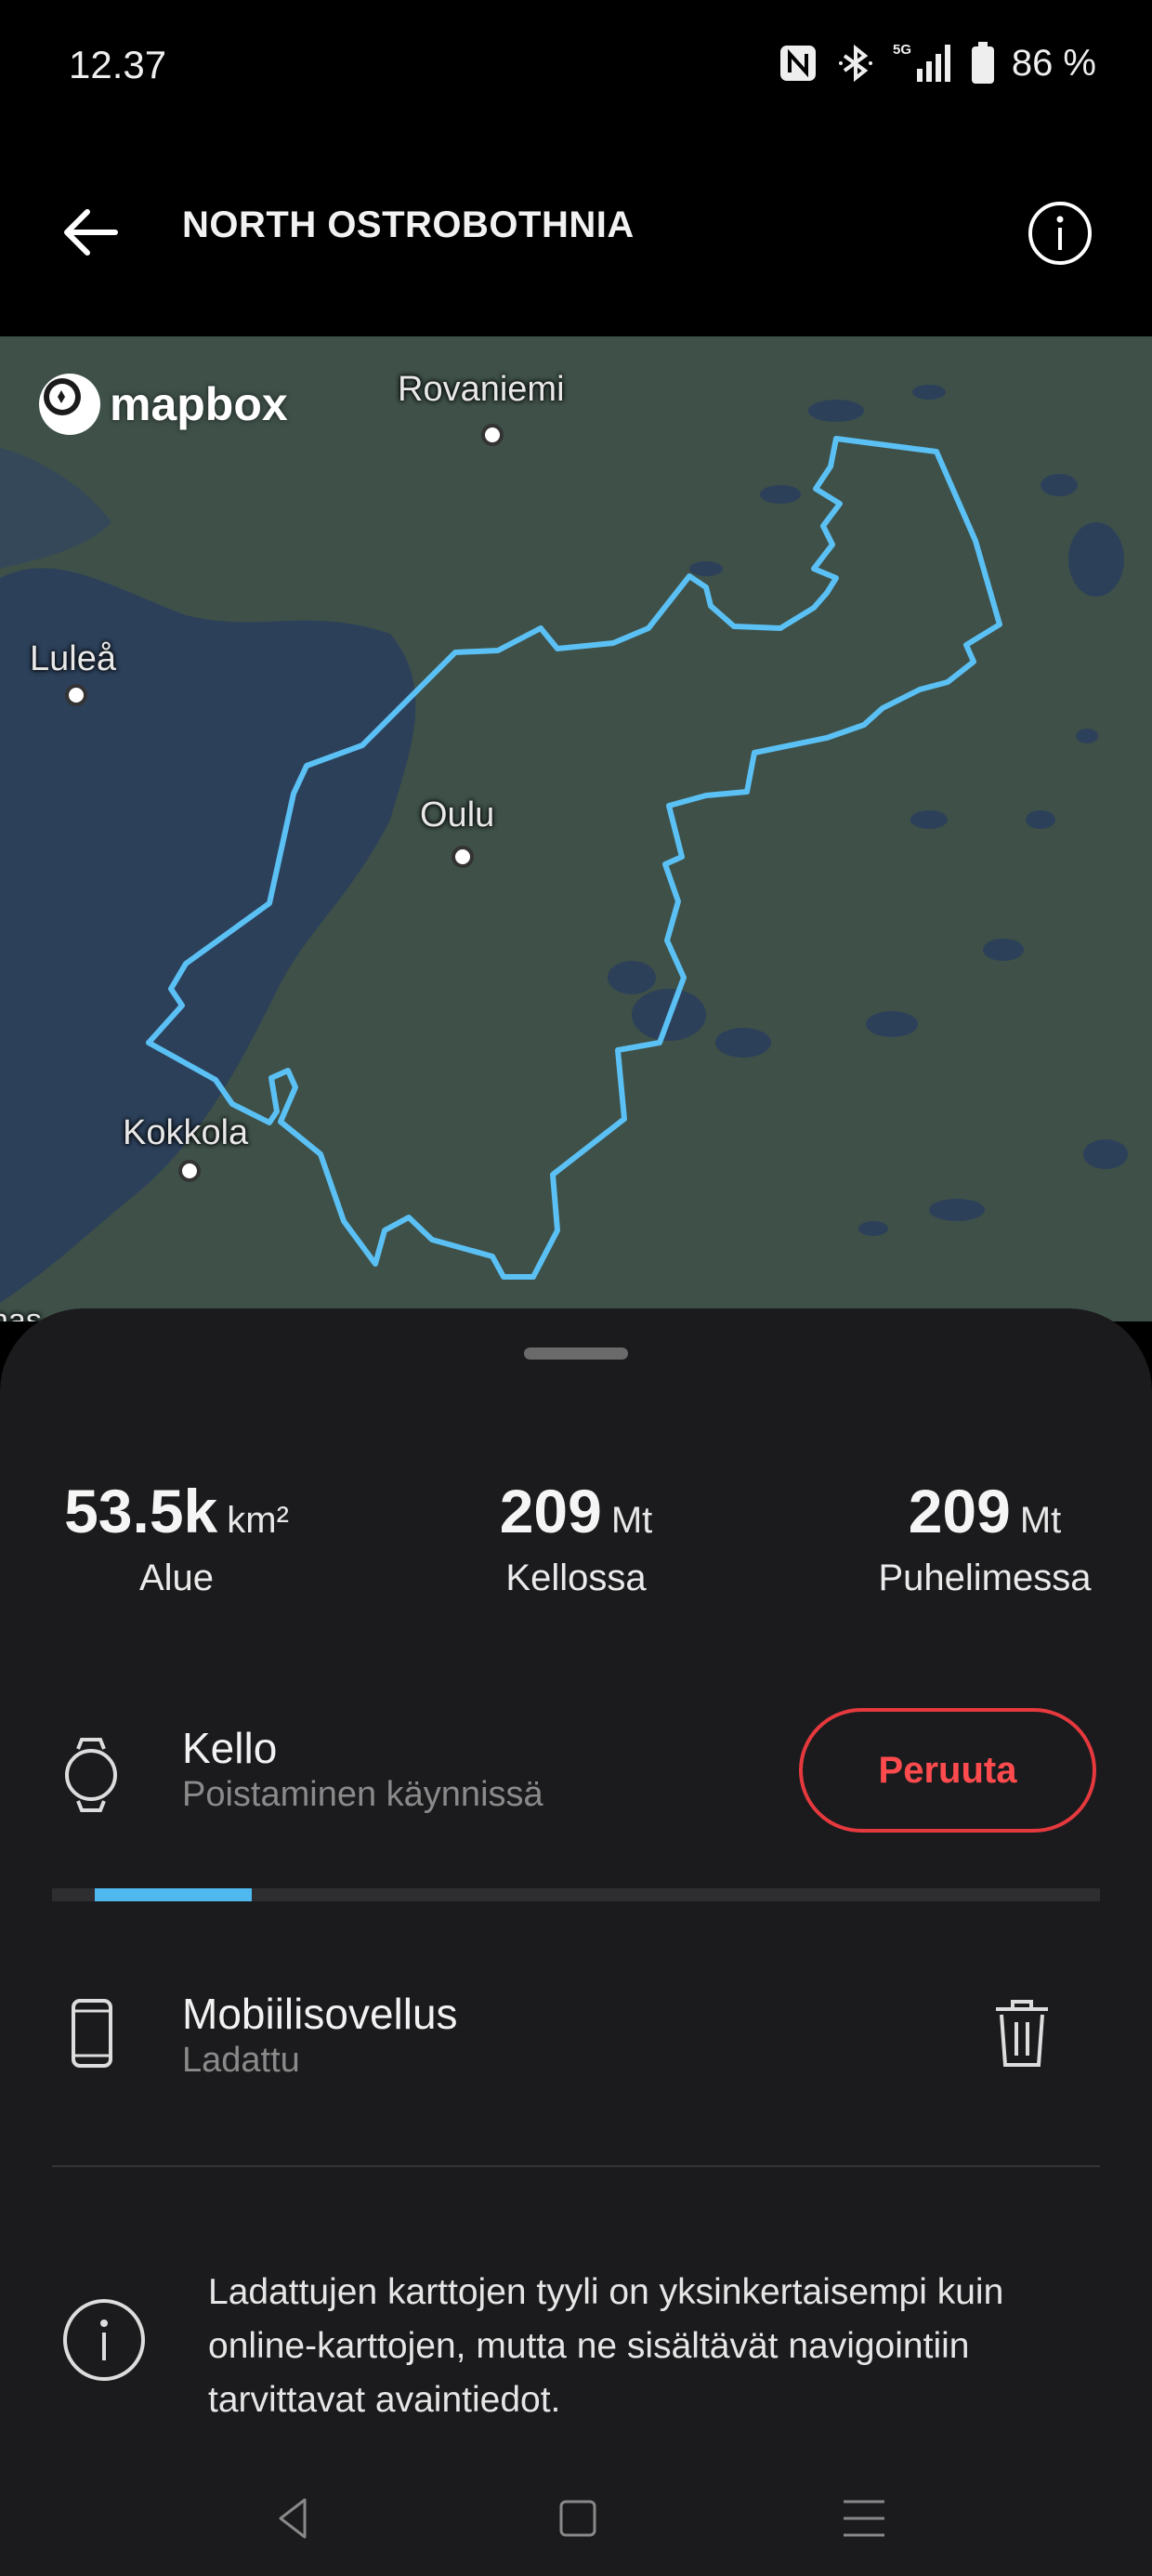  I want to click on delete-progress-bar, so click(576, 1894).